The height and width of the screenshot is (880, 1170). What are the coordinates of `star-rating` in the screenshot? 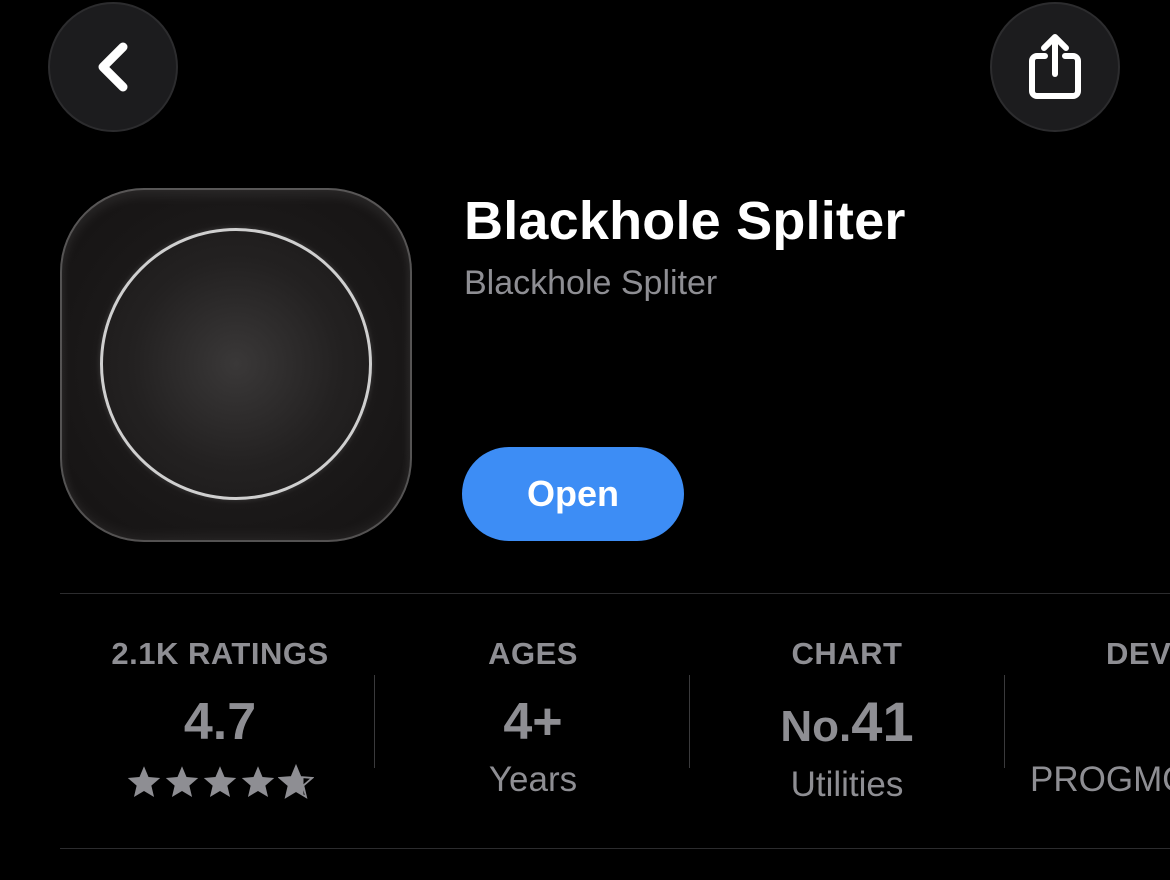 It's located at (220, 782).